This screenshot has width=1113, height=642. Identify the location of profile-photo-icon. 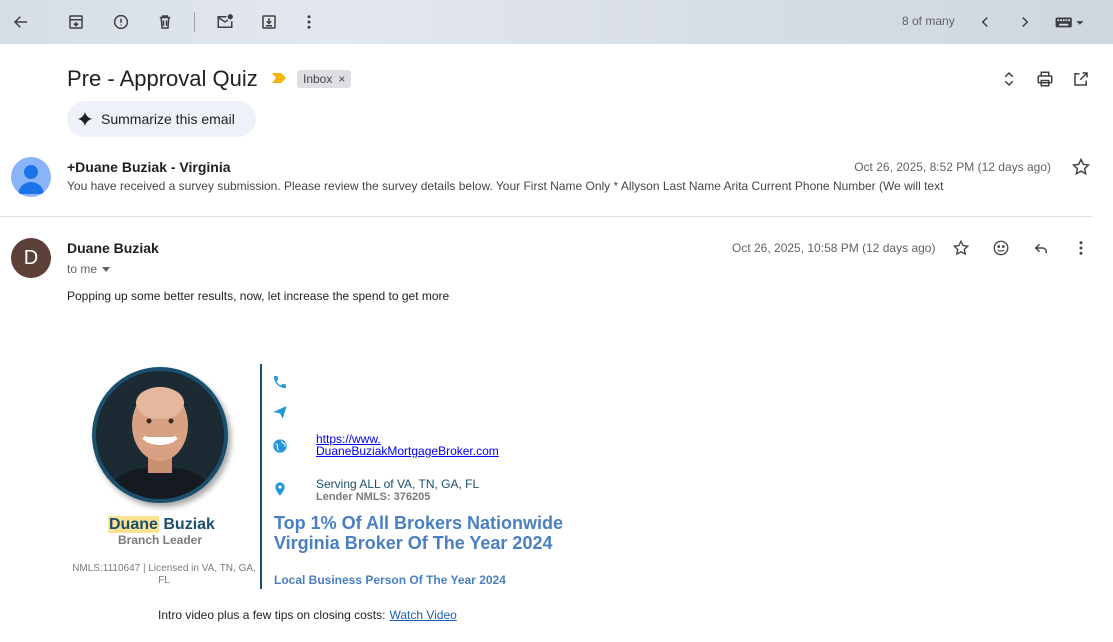
(160, 435).